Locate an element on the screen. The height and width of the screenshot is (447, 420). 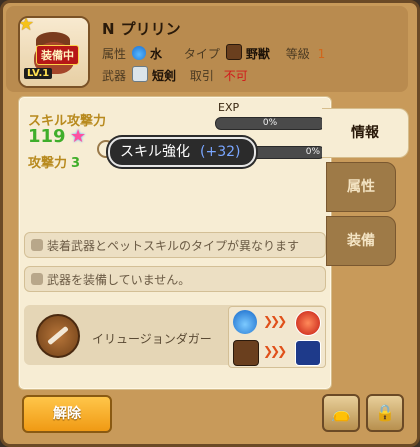
beast-icon is located at coordinates (246, 353).